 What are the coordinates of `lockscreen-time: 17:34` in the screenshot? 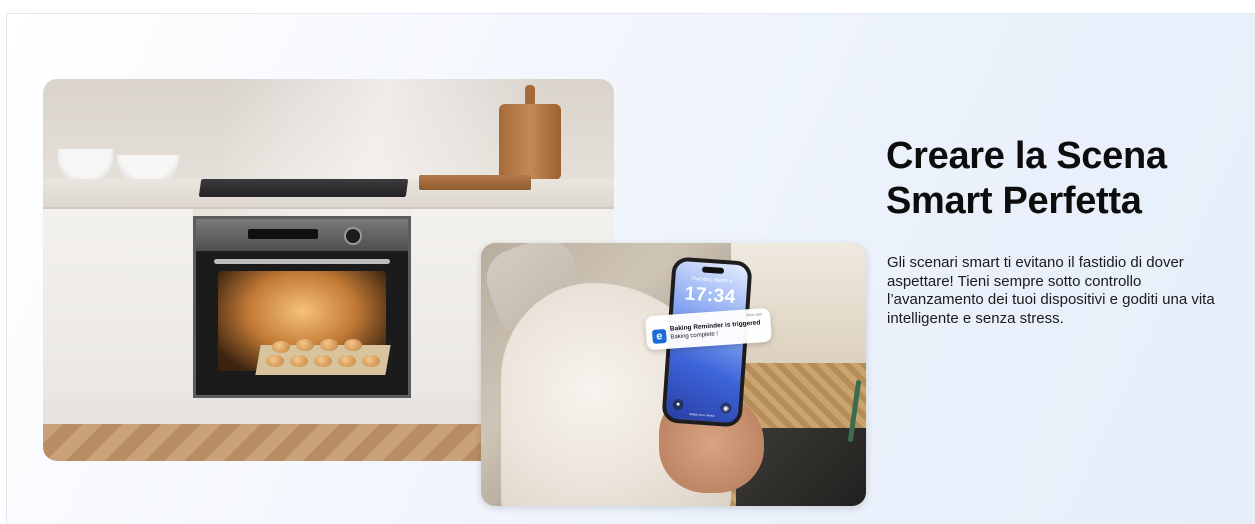 It's located at (710, 295).